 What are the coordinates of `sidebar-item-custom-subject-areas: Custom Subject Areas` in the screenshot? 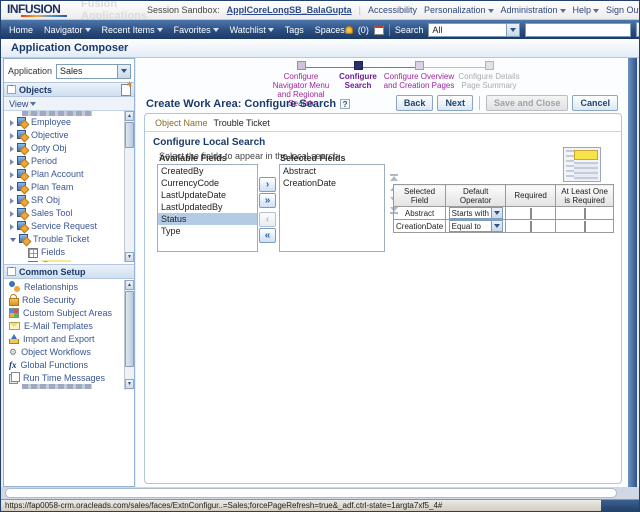 It's located at (69, 312).